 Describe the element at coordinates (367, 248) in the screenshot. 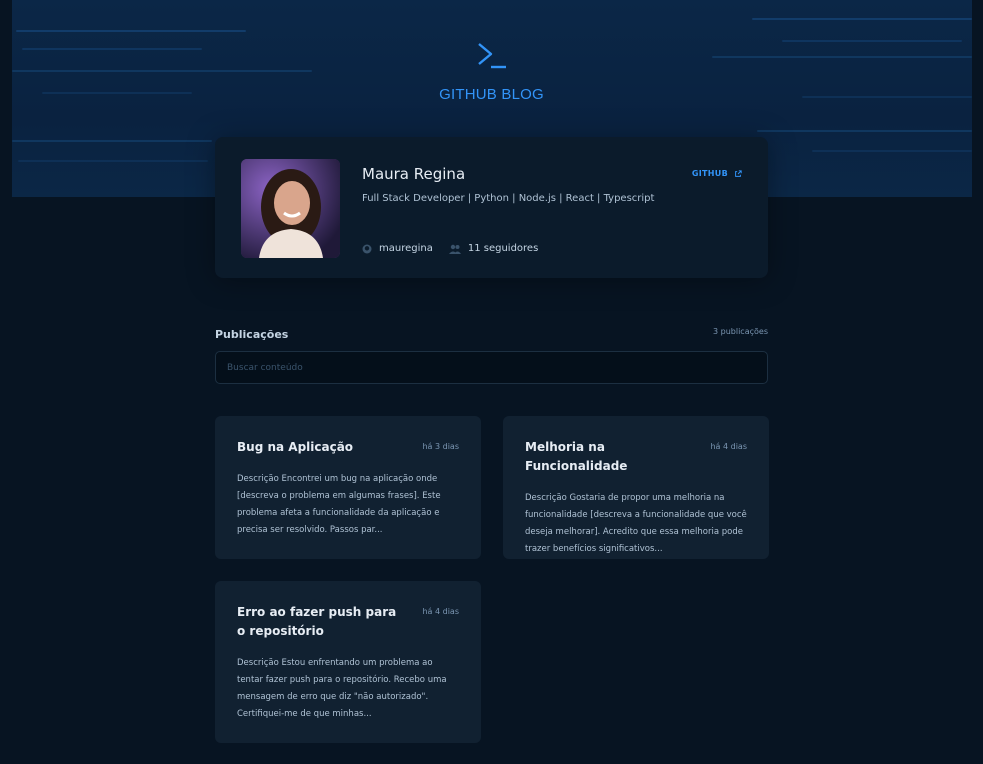

I see `github-icon` at that location.